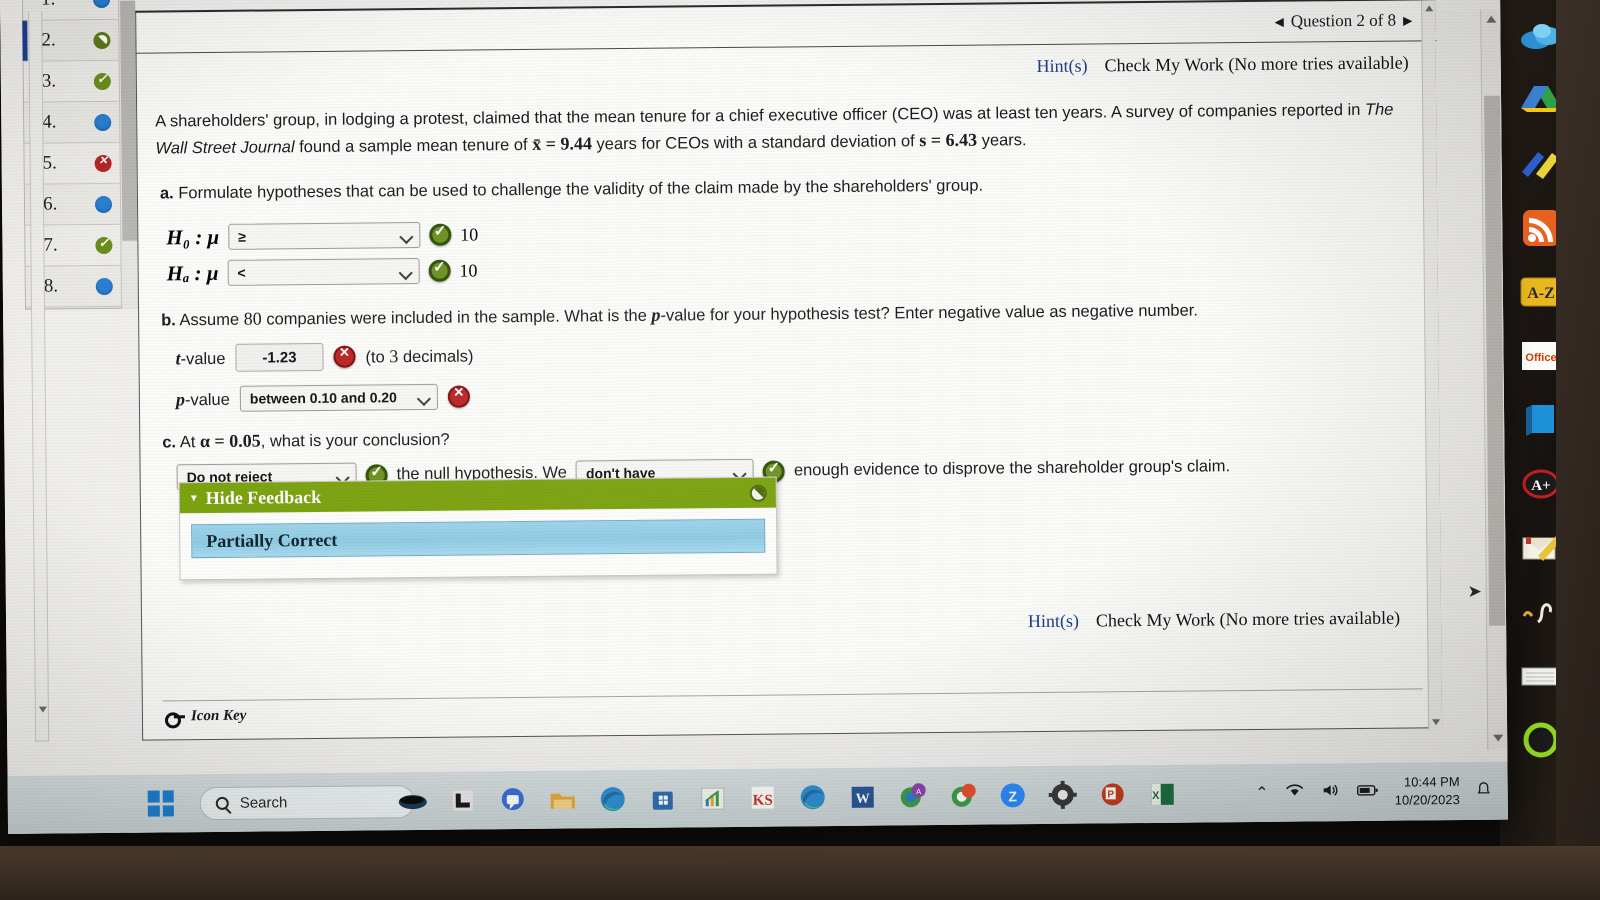 This screenshot has width=1600, height=900. Describe the element at coordinates (469, 234) in the screenshot. I see `h0-constant: 10` at that location.